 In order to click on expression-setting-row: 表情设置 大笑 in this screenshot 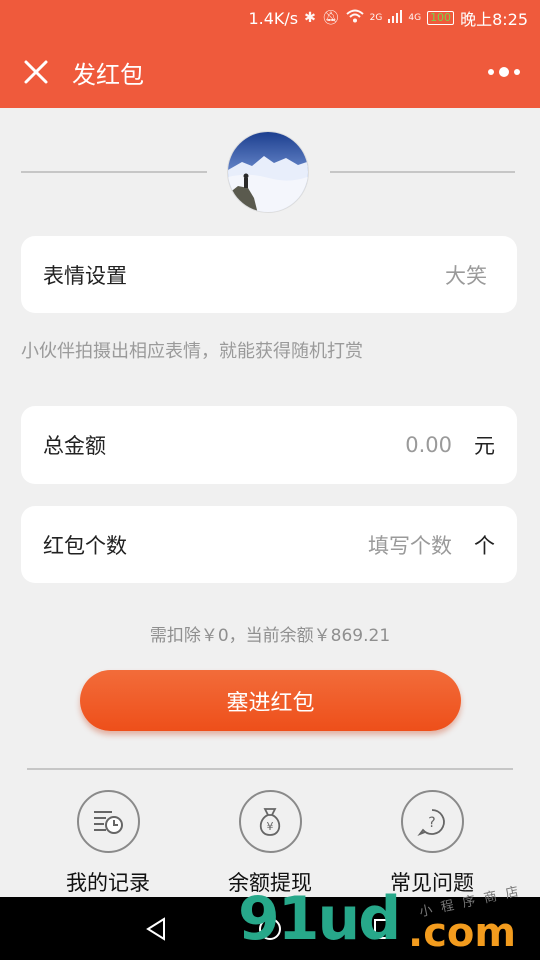, I will do `click(269, 274)`.